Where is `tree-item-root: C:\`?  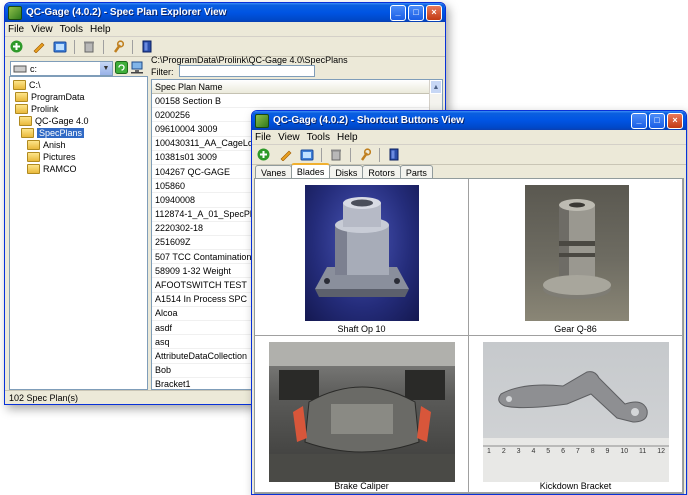 tree-item-root: C:\ is located at coordinates (80, 85).